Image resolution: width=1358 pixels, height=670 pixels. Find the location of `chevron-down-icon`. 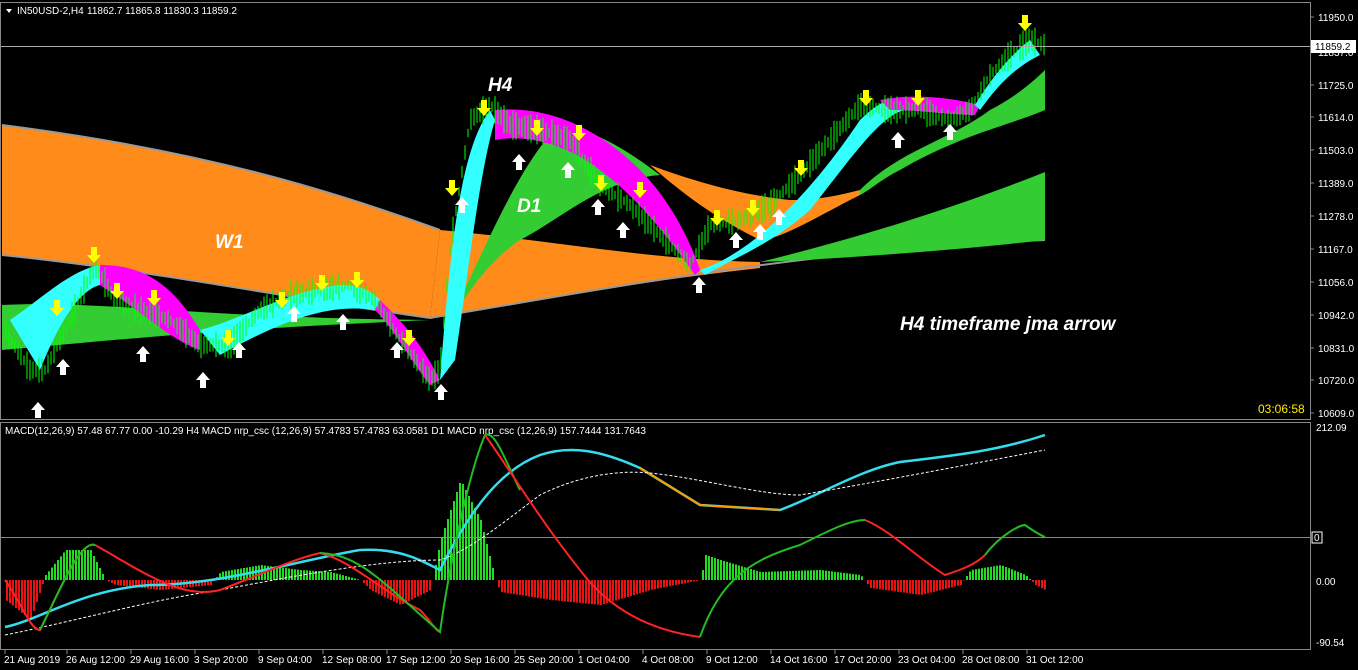

chevron-down-icon is located at coordinates (9, 11).